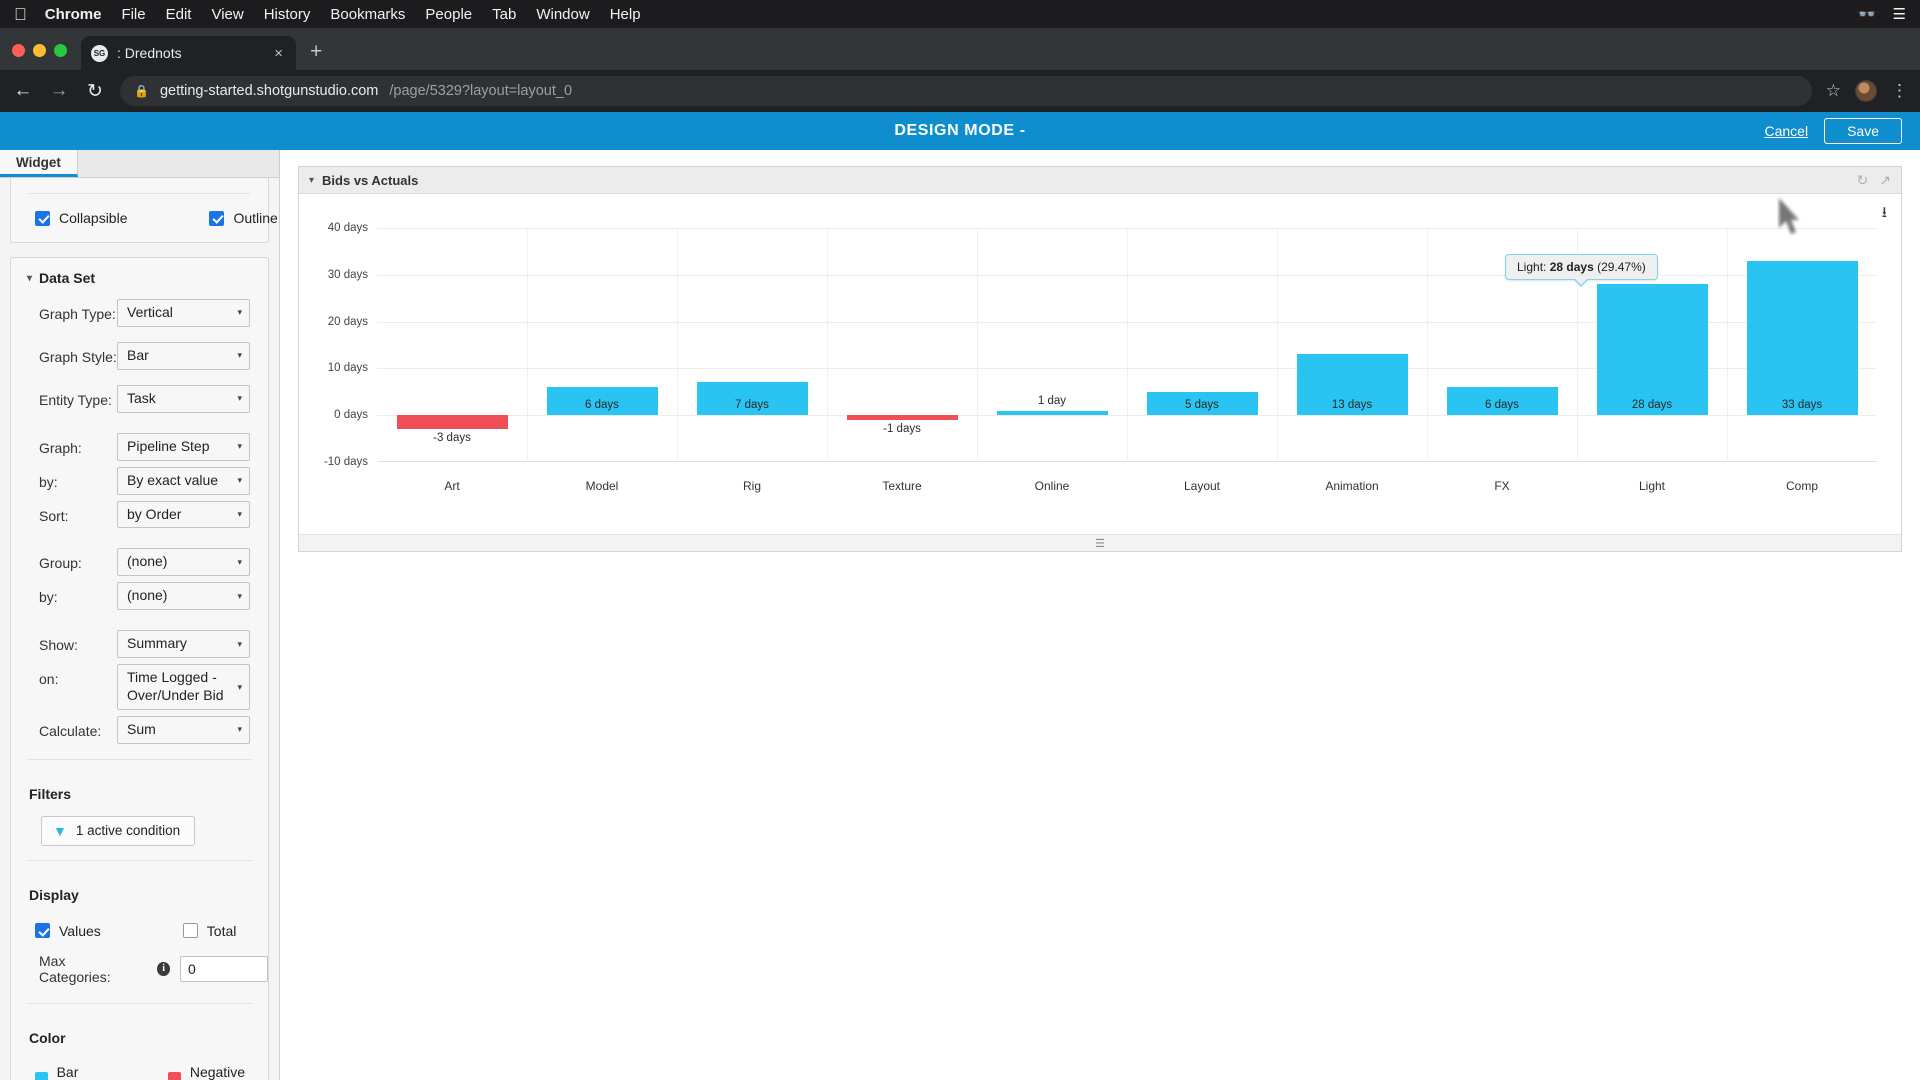 Image resolution: width=1920 pixels, height=1080 pixels. What do you see at coordinates (347, 228) in the screenshot?
I see `y-axis-tick-label: 40 days` at bounding box center [347, 228].